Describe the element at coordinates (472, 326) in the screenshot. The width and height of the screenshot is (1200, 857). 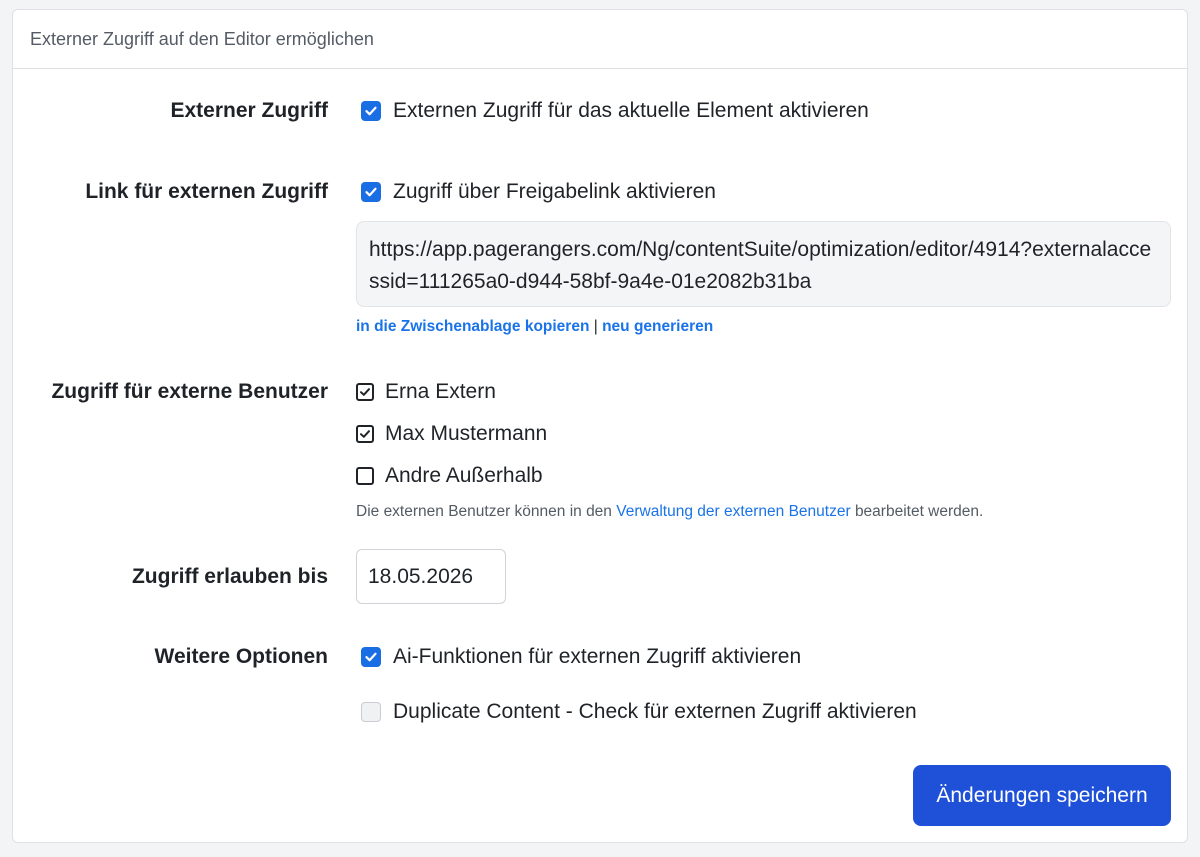
I see `copy-to-clipboard-link: in die Zwischenablage kopieren` at that location.